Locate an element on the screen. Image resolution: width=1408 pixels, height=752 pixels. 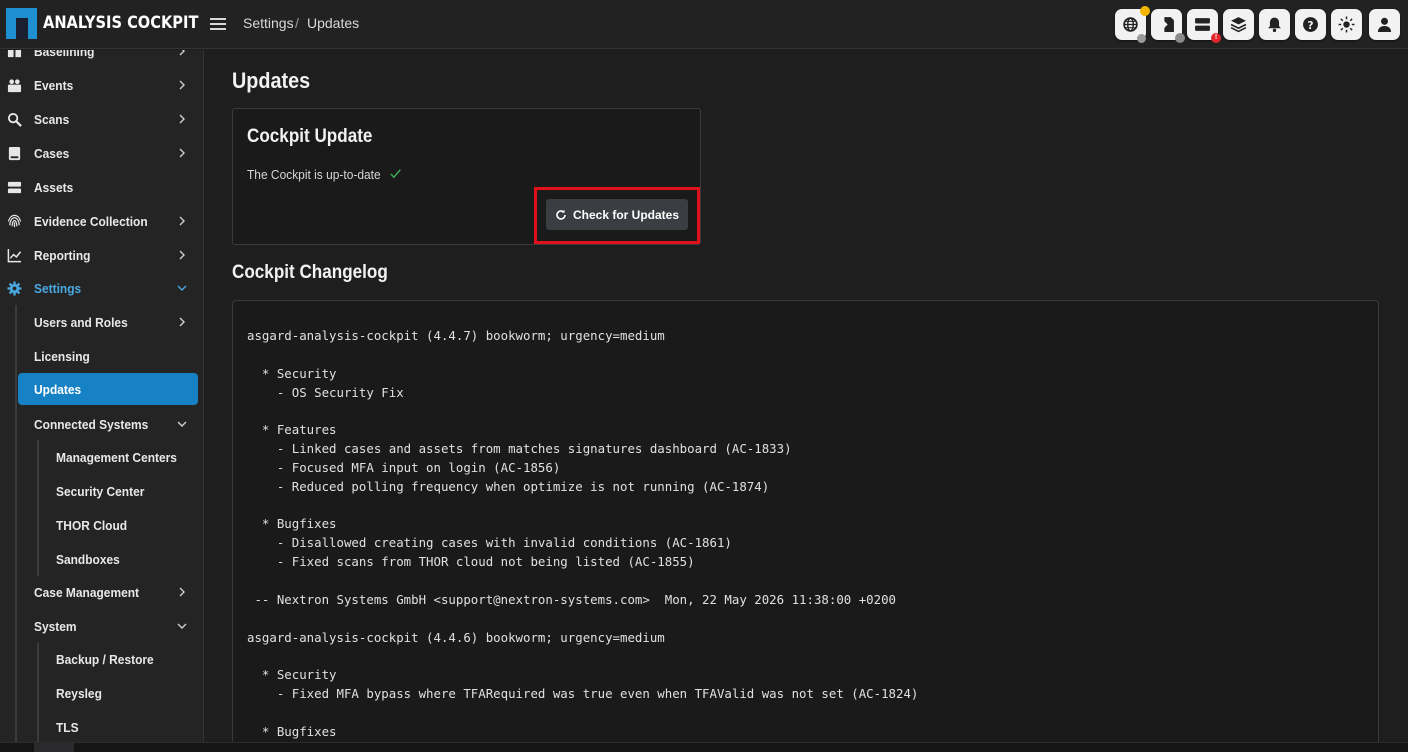
layers-icon is located at coordinates (1238, 25).